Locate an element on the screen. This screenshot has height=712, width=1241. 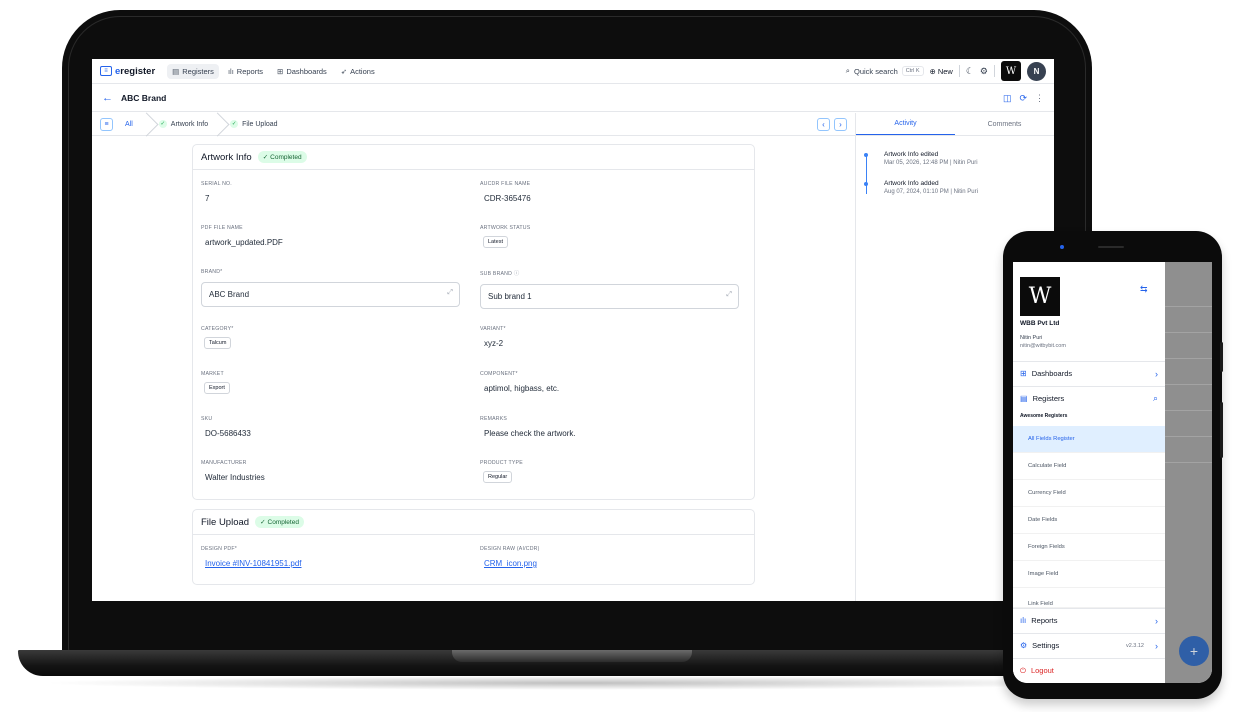
step-artwork-info: ✓ Artwork Info is located at coordinates (194, 124).